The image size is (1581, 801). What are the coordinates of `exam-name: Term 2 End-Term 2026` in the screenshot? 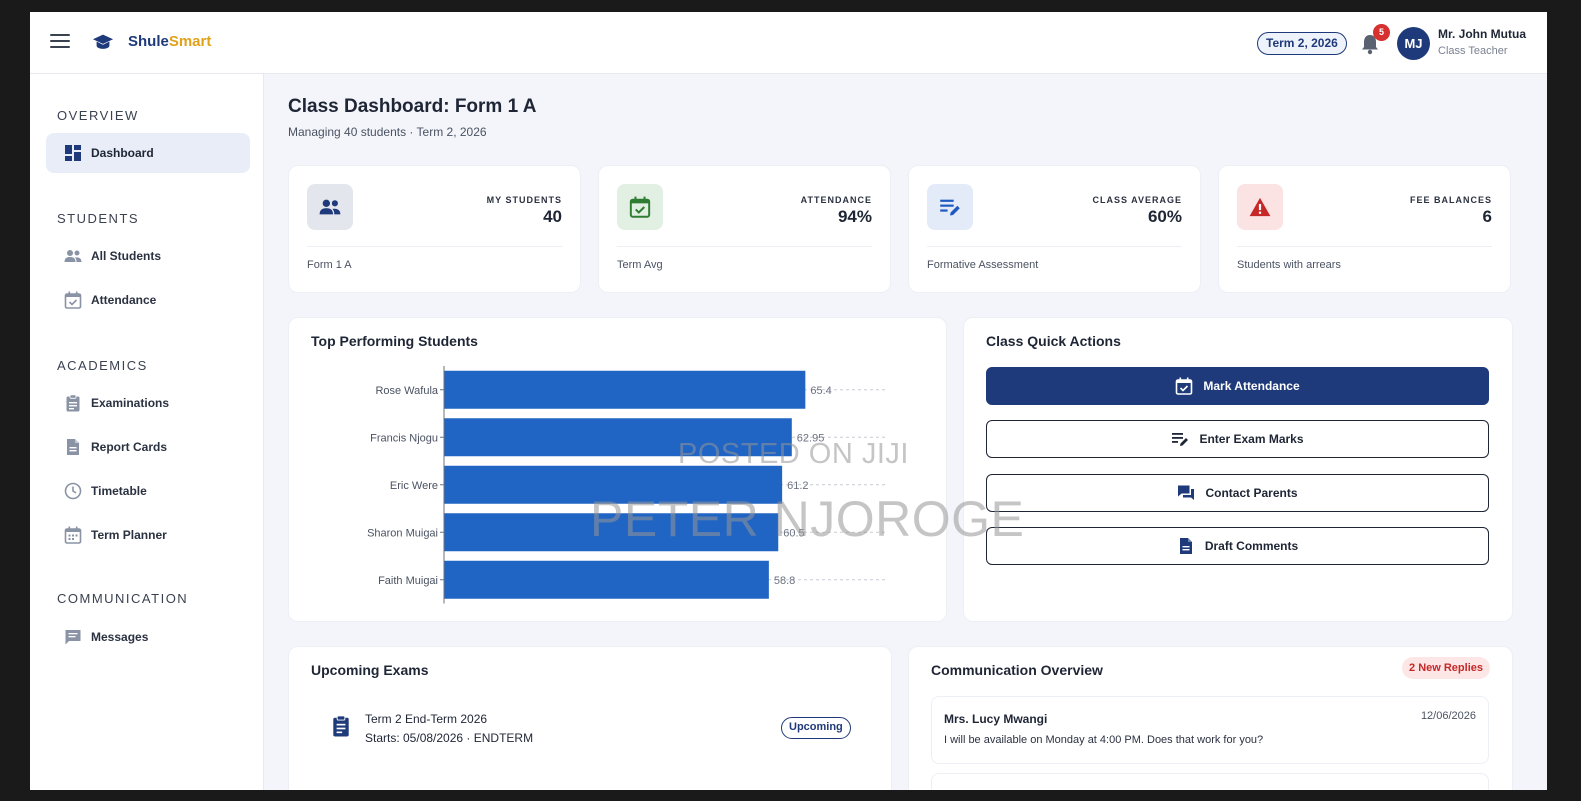 It's located at (426, 719).